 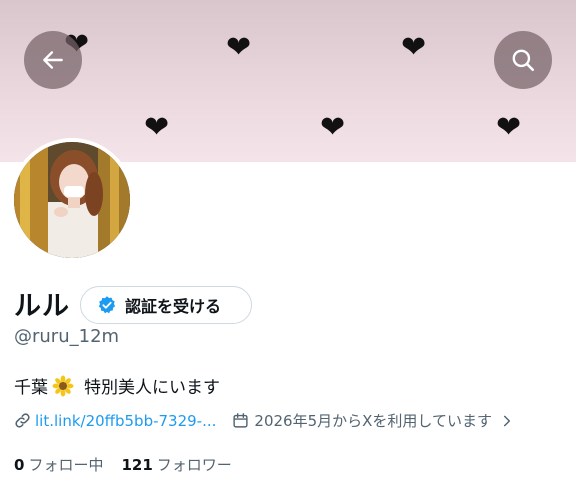 What do you see at coordinates (137, 465) in the screenshot?
I see `followers-count: 121` at bounding box center [137, 465].